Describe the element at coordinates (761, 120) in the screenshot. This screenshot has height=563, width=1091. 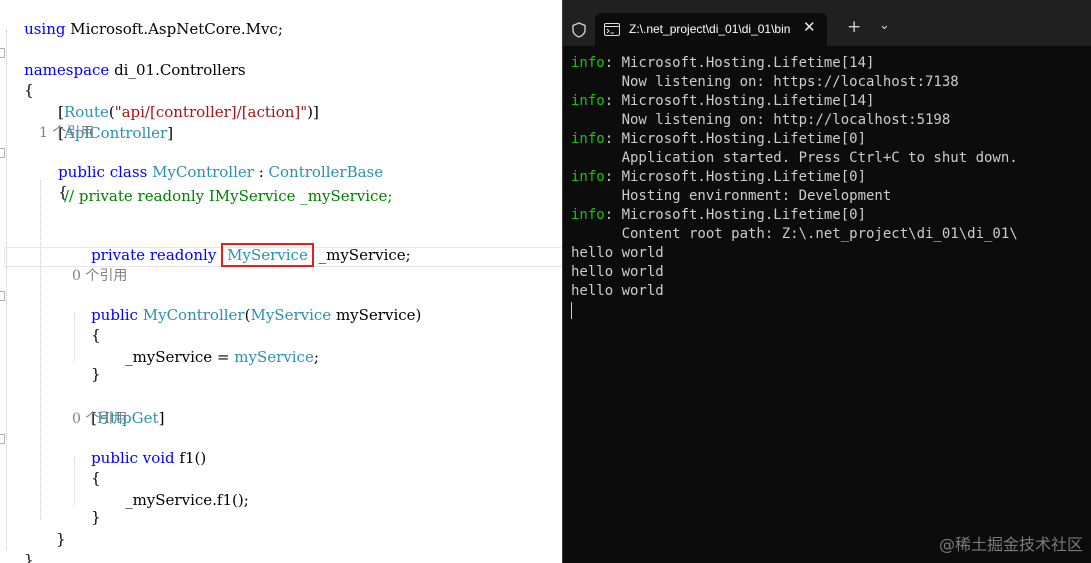
I see `log-text: Now listening on: http://localhost:5198` at that location.